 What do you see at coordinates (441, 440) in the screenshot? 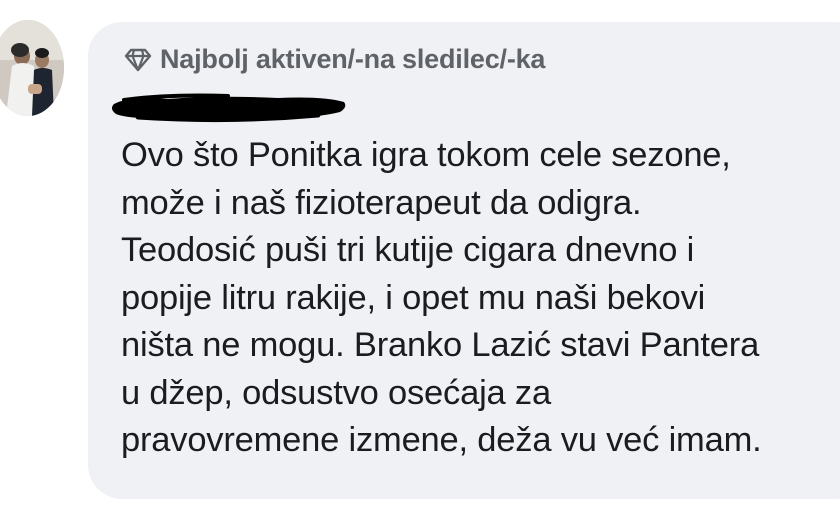
I see `comment-line: pravovremene izmene, deža vu već imam.` at bounding box center [441, 440].